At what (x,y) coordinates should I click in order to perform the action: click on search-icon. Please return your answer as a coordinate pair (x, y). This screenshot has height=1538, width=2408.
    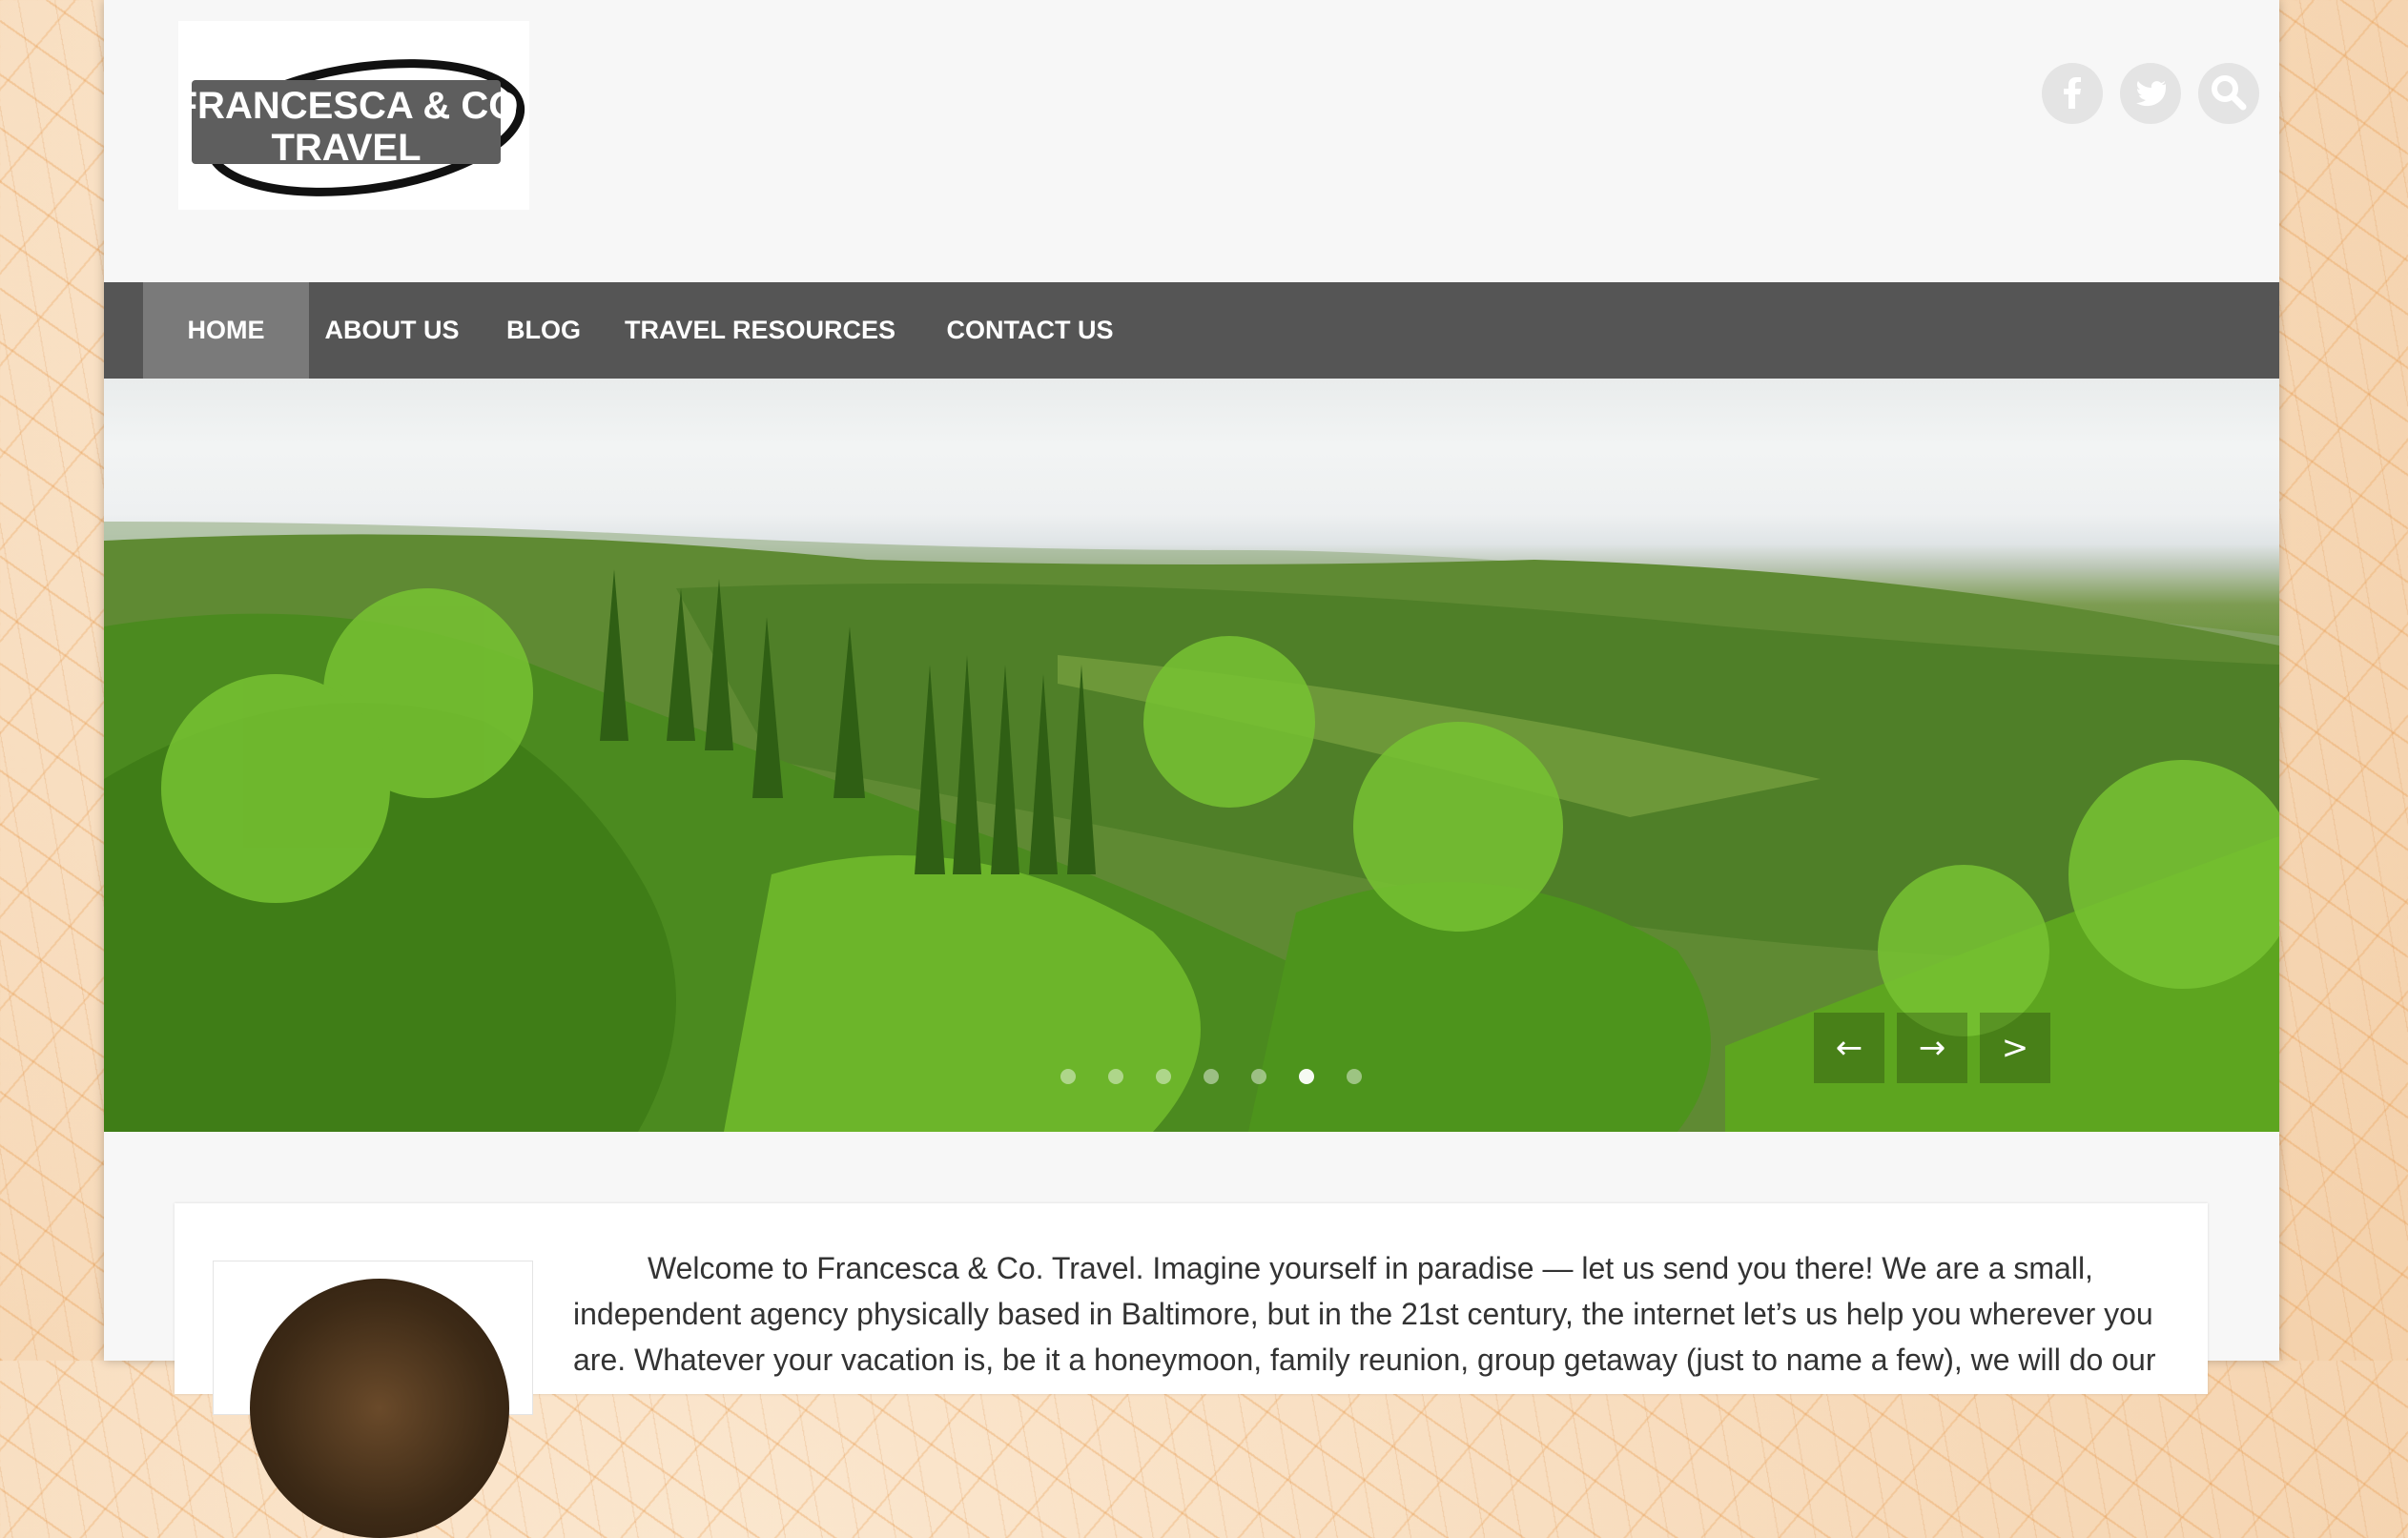
    Looking at the image, I should click on (2229, 93).